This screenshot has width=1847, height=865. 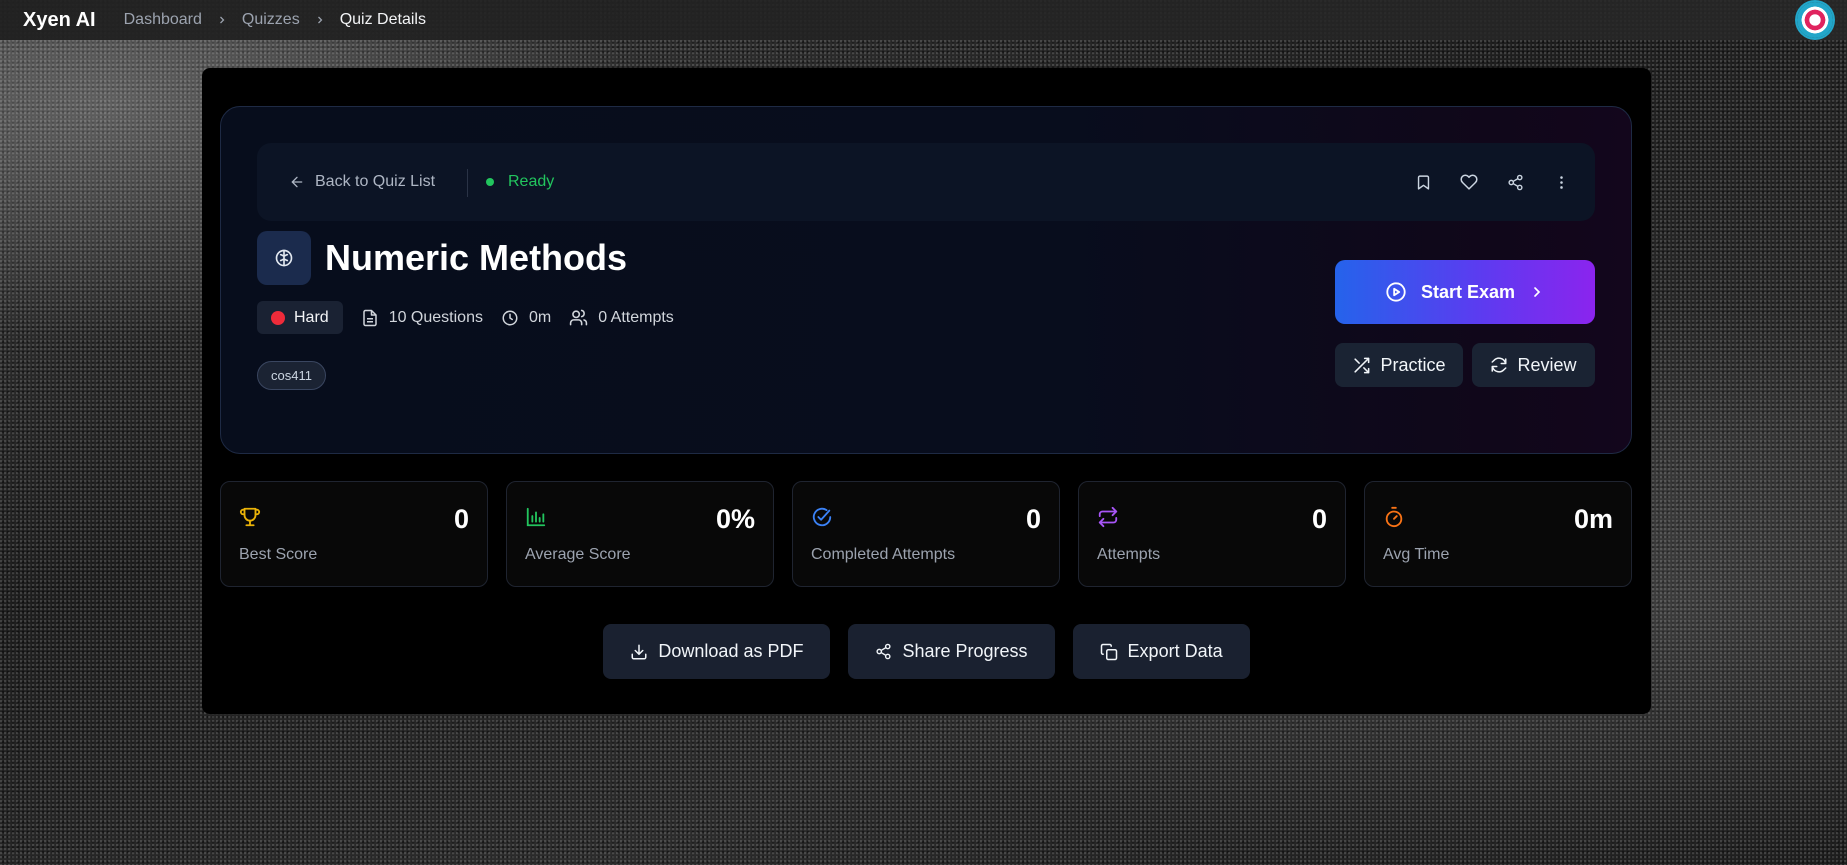 What do you see at coordinates (578, 317) in the screenshot?
I see `users-icon` at bounding box center [578, 317].